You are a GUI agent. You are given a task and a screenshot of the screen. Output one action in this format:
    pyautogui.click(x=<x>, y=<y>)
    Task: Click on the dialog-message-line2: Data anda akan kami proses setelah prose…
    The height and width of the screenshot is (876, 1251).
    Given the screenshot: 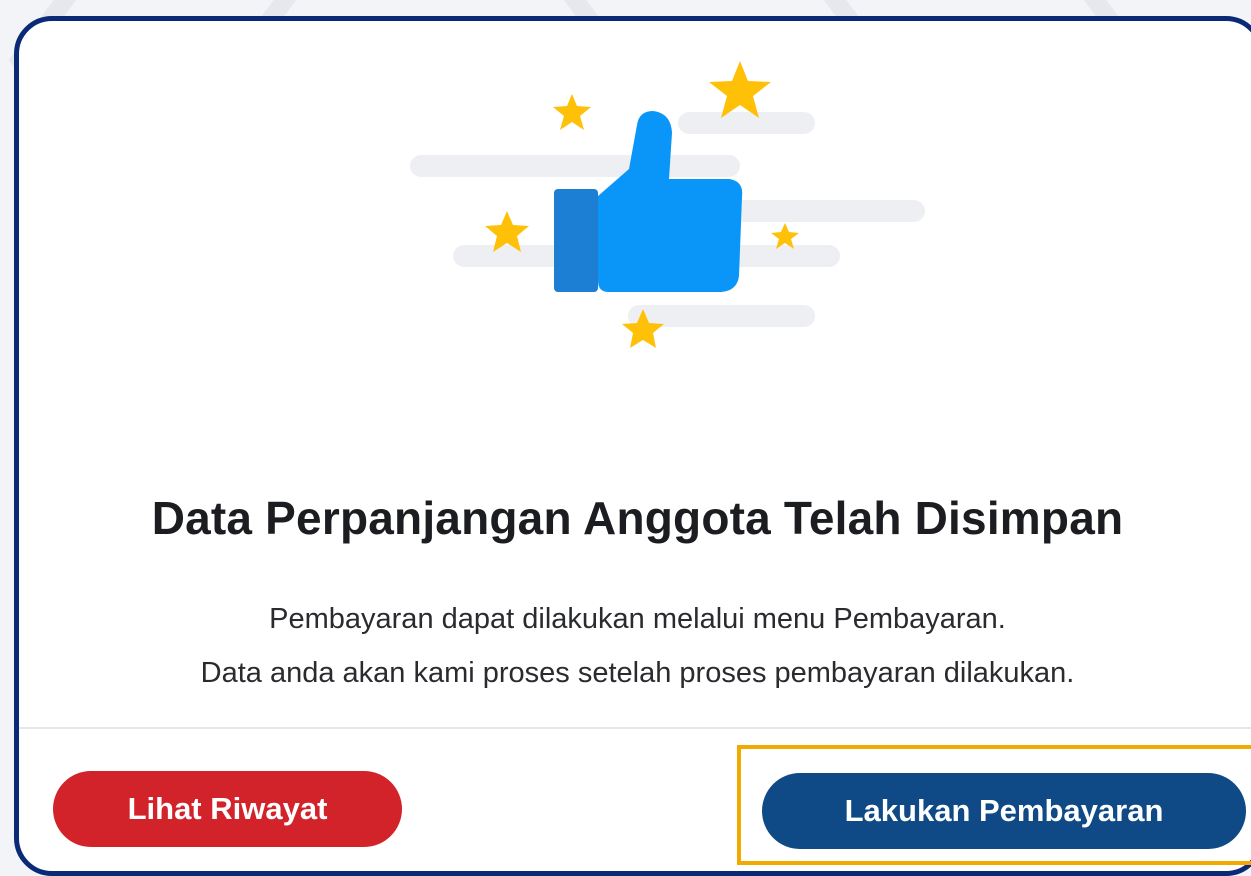 What is the action you would take?
    pyautogui.click(x=637, y=673)
    